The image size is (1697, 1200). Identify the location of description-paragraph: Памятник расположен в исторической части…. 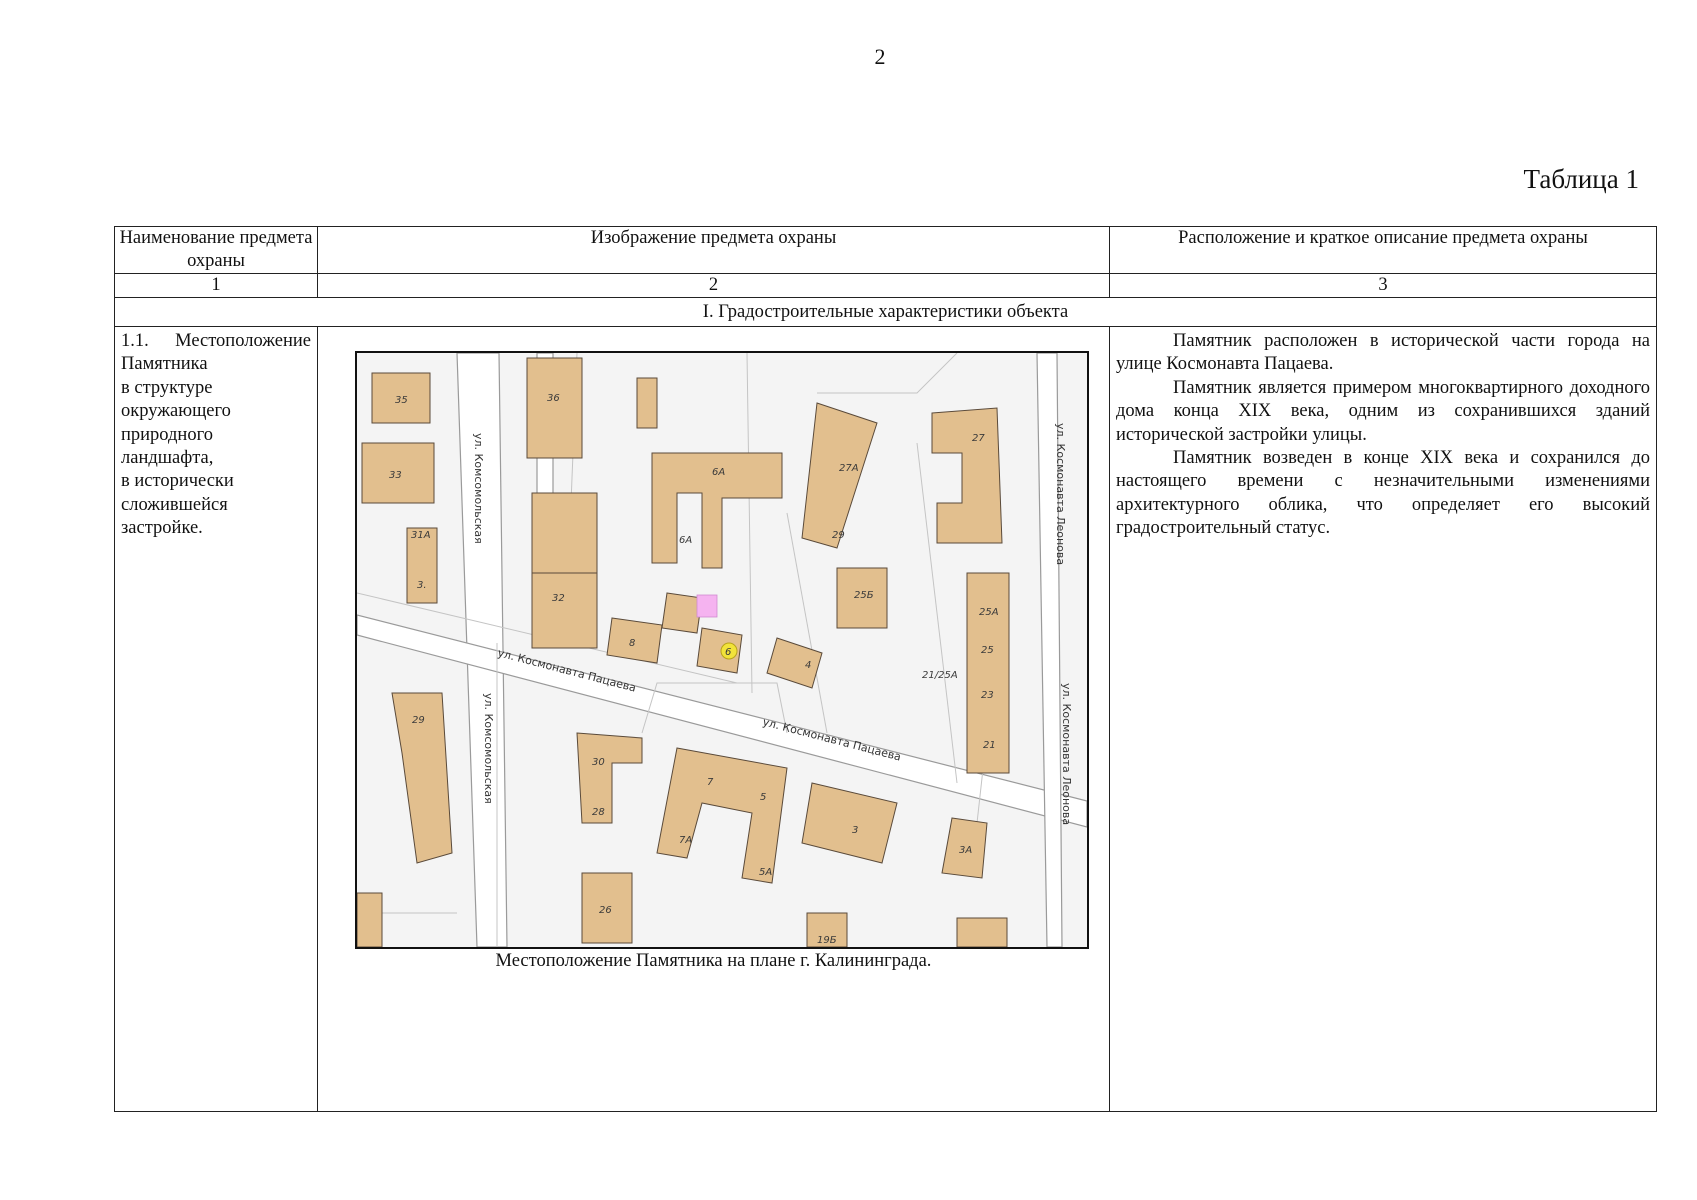
(1383, 353).